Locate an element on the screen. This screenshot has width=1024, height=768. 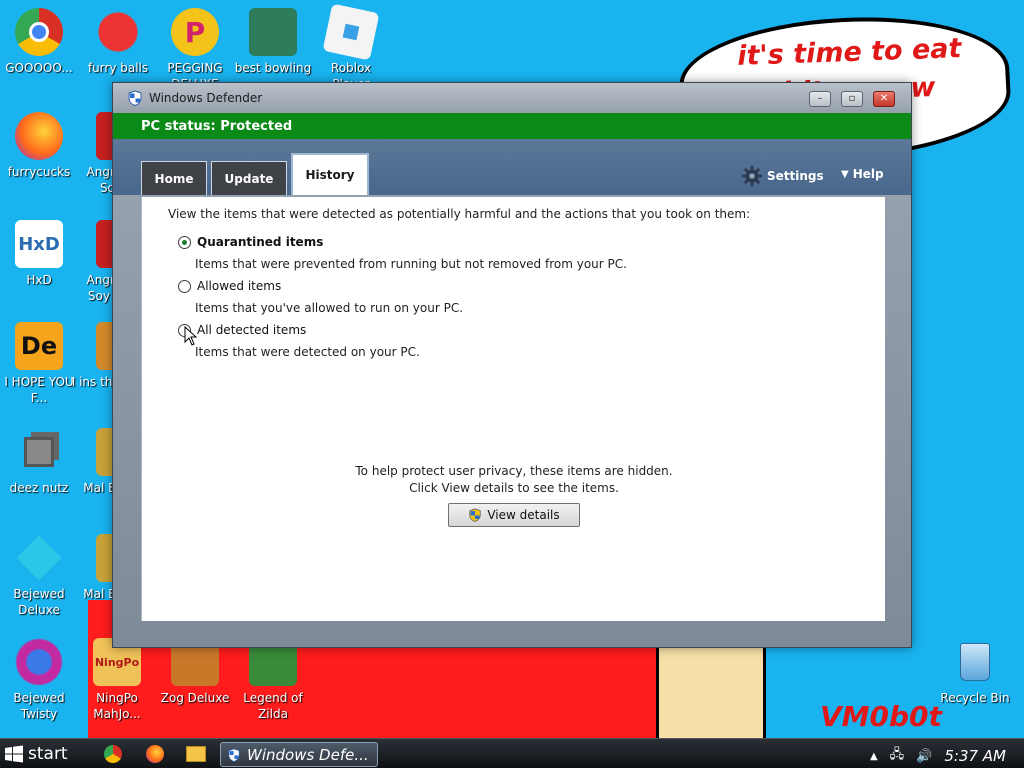
desktop-icon-recycle-bin: Recycle Bin is located at coordinates (975, 672).